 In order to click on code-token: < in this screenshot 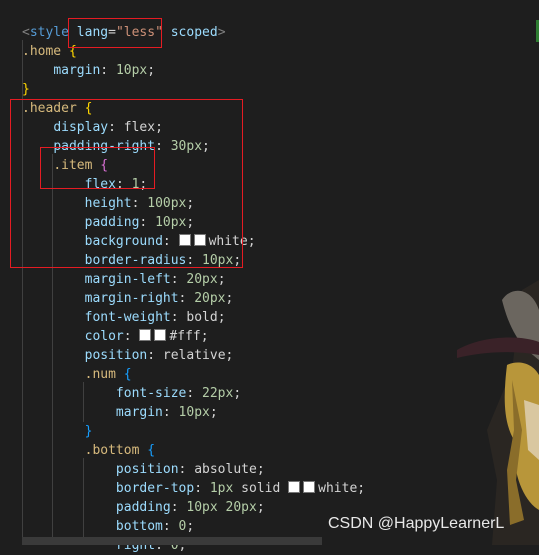, I will do `click(26, 32)`.